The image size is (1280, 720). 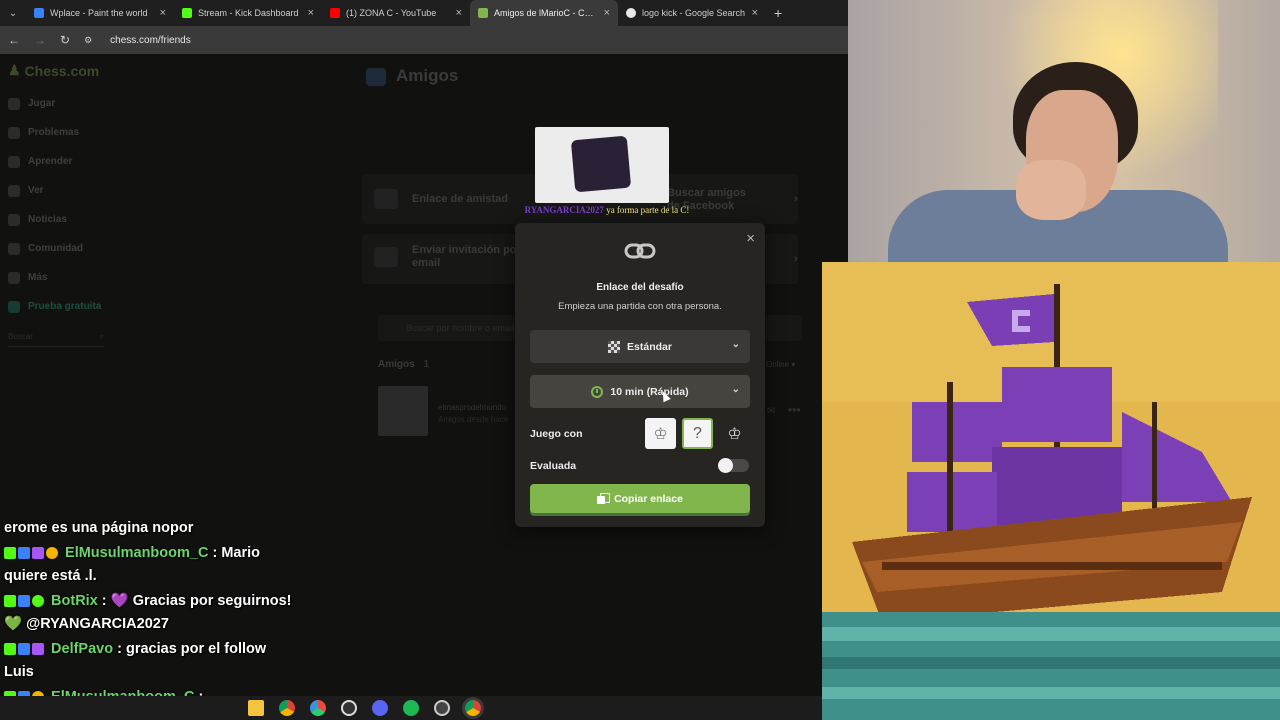 What do you see at coordinates (640, 391) in the screenshot?
I see `time-control-select: 10 min (Rápida) ⌄` at bounding box center [640, 391].